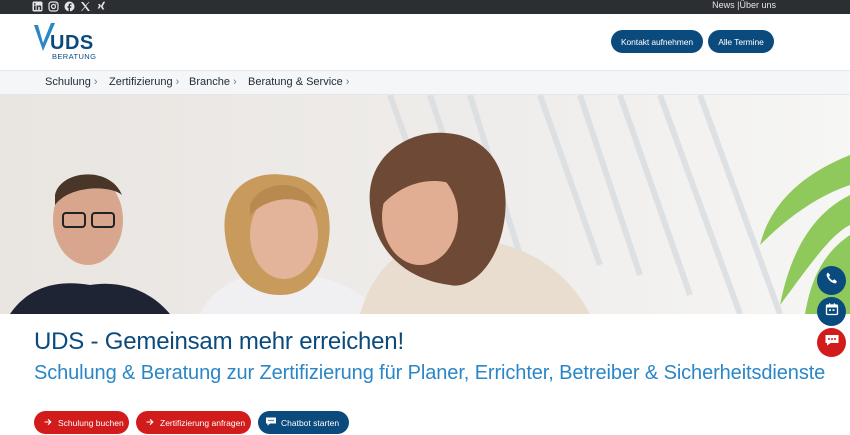 The image size is (850, 435). Describe the element at coordinates (53, 6) in the screenshot. I see `instagram-icon` at that location.